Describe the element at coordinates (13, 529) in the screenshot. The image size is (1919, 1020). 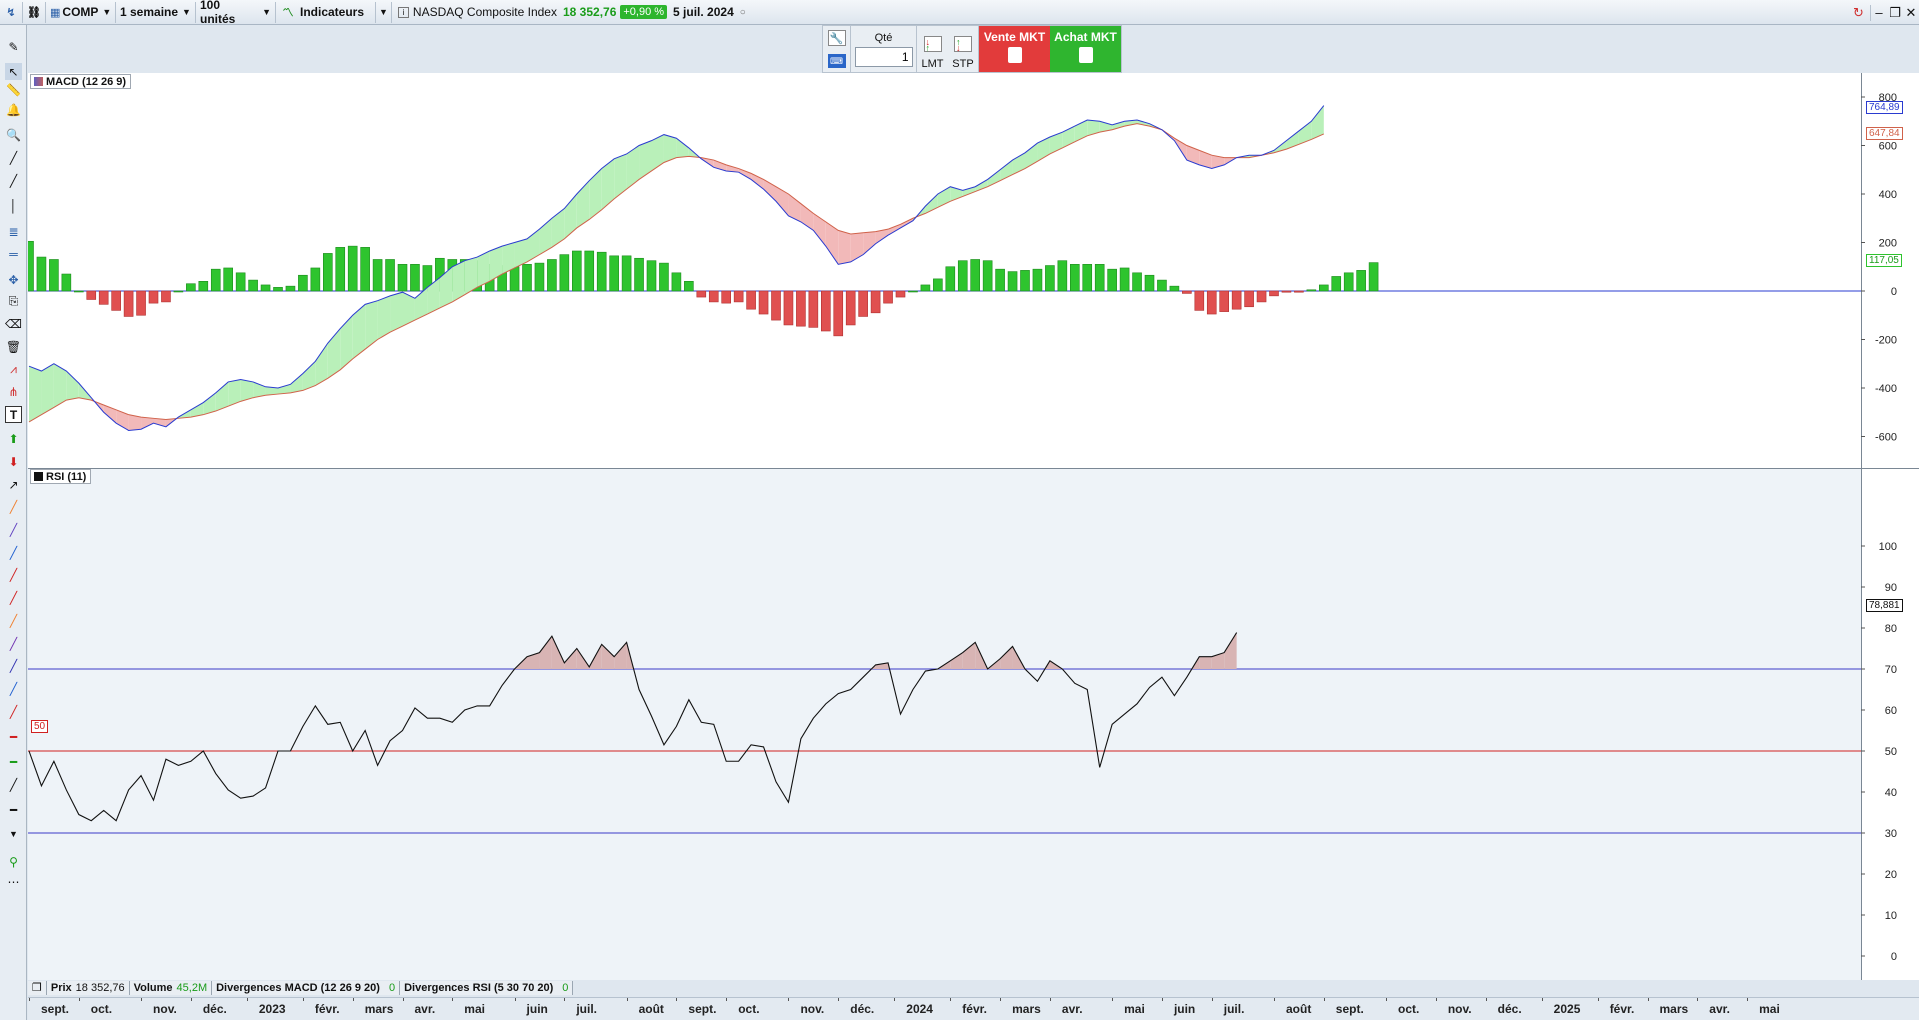
I see `line-purple-icon: ╱` at that location.